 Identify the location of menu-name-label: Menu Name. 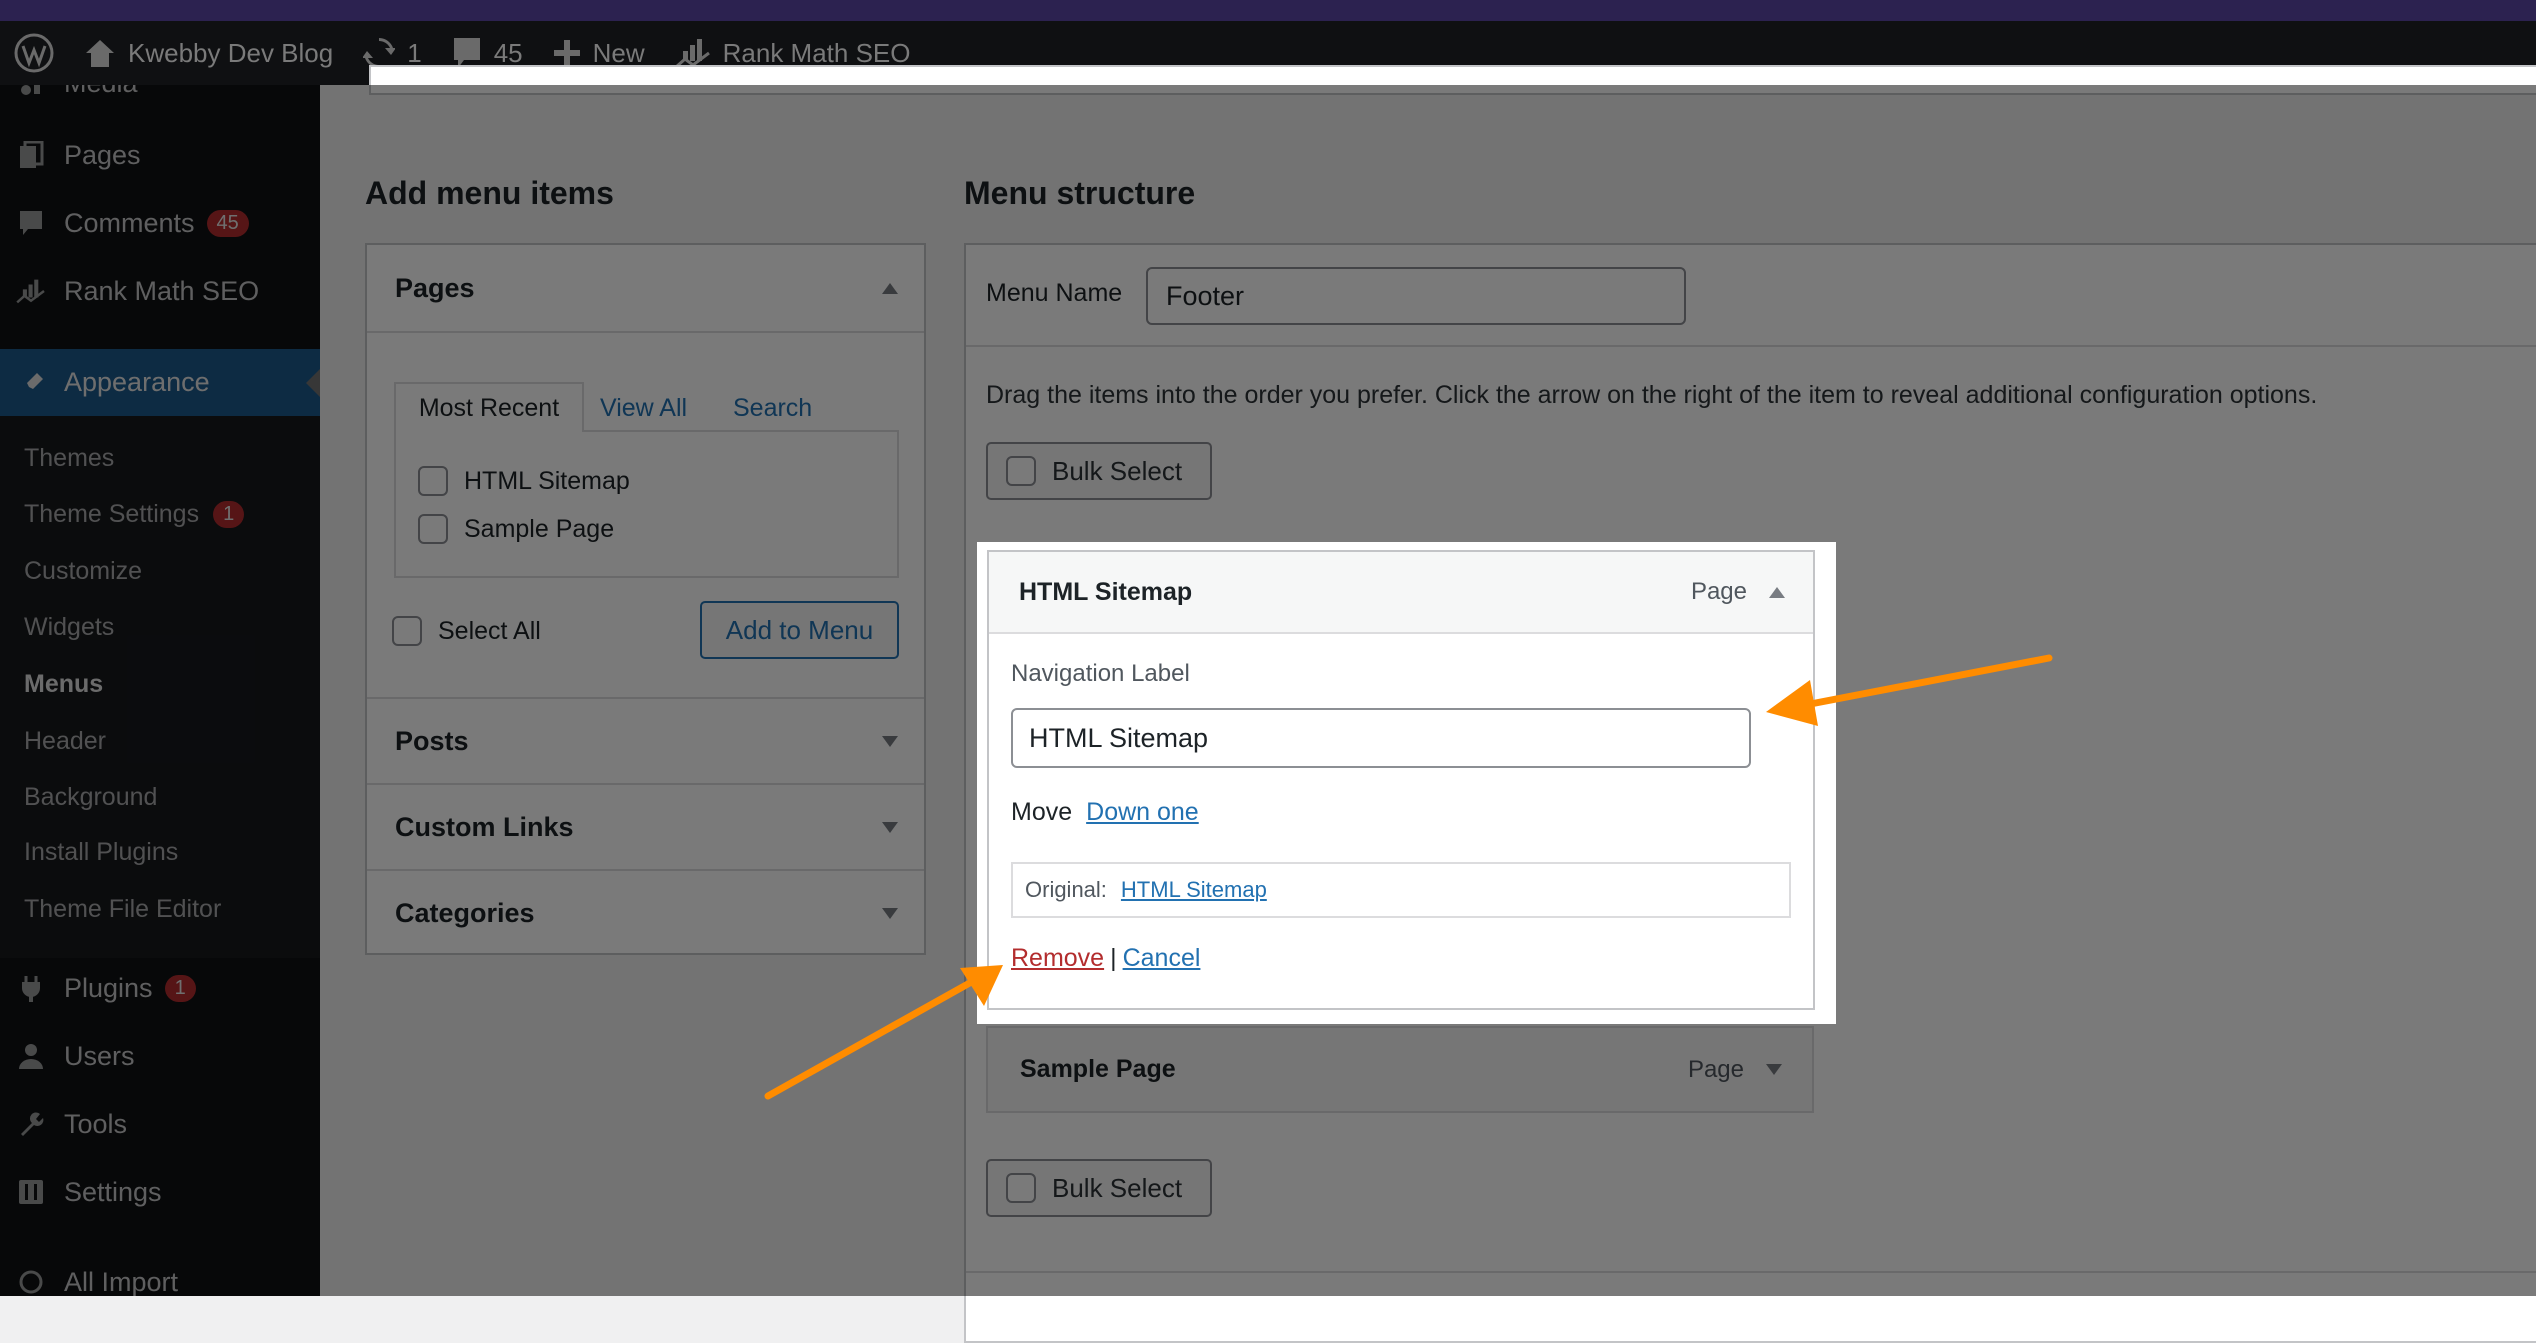
(1054, 293).